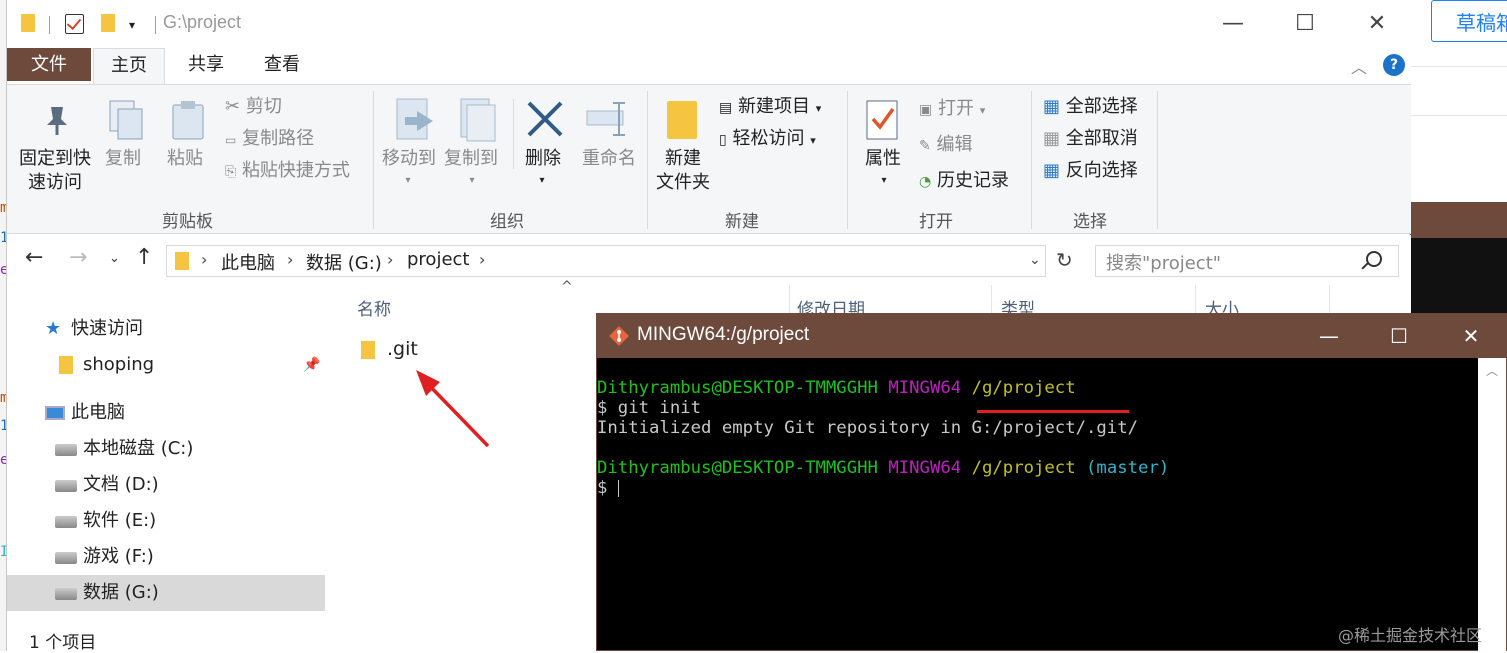 This screenshot has height=653, width=1507. What do you see at coordinates (166, 557) in the screenshot?
I see `nav-drive-f: 游戏 (F:)` at bounding box center [166, 557].